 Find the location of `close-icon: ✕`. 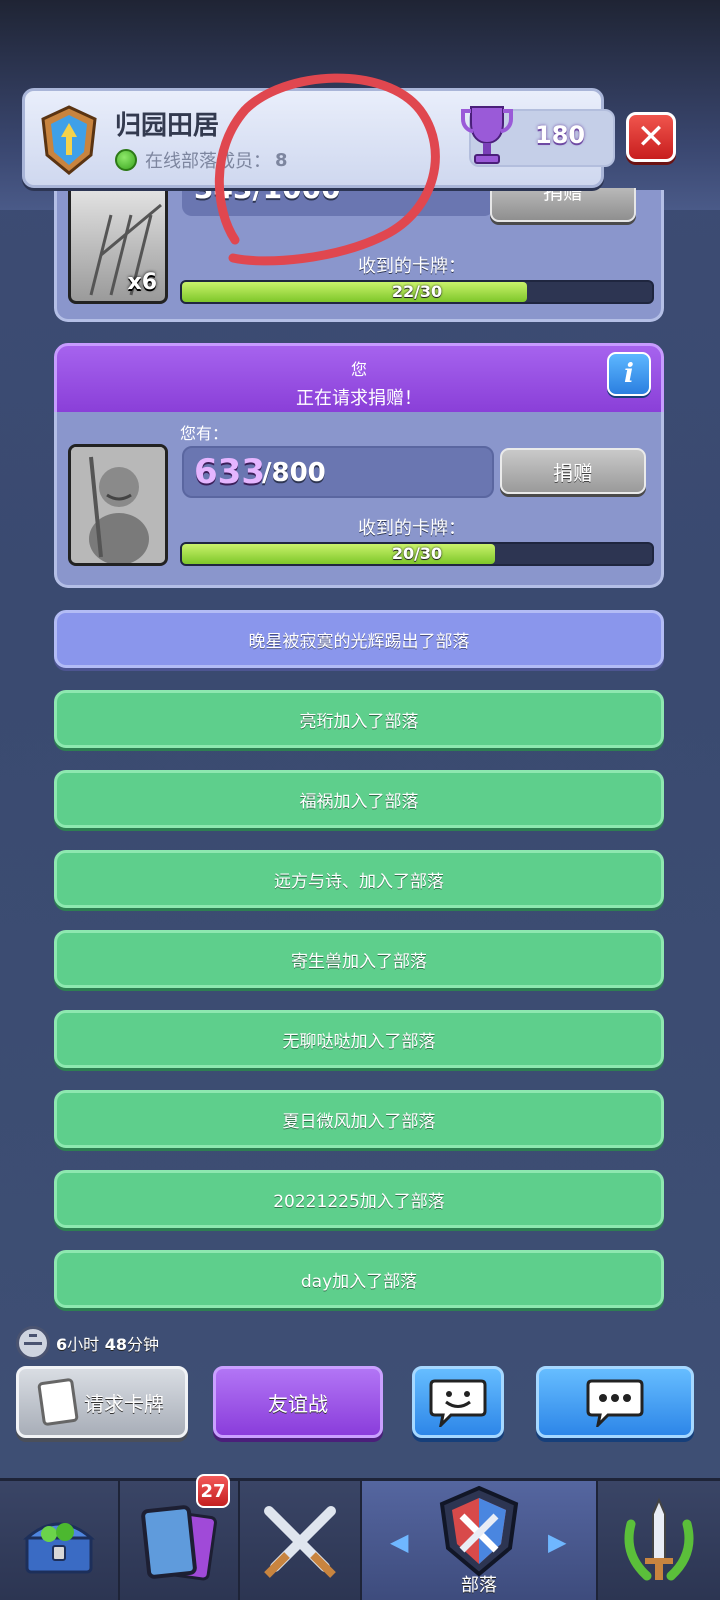

close-icon: ✕ is located at coordinates (651, 137).